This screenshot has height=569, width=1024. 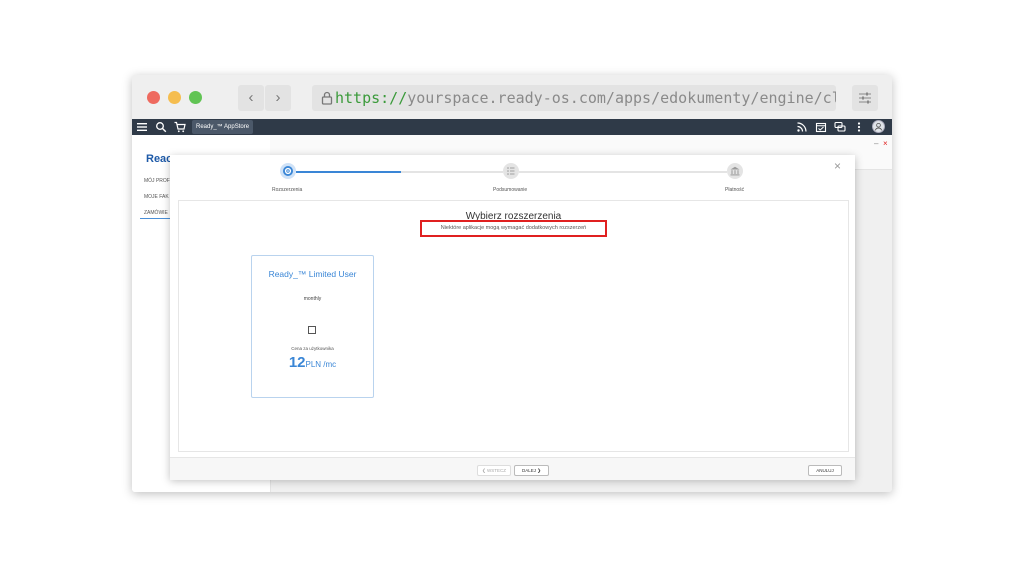 I want to click on menu-icon, so click(x=142, y=127).